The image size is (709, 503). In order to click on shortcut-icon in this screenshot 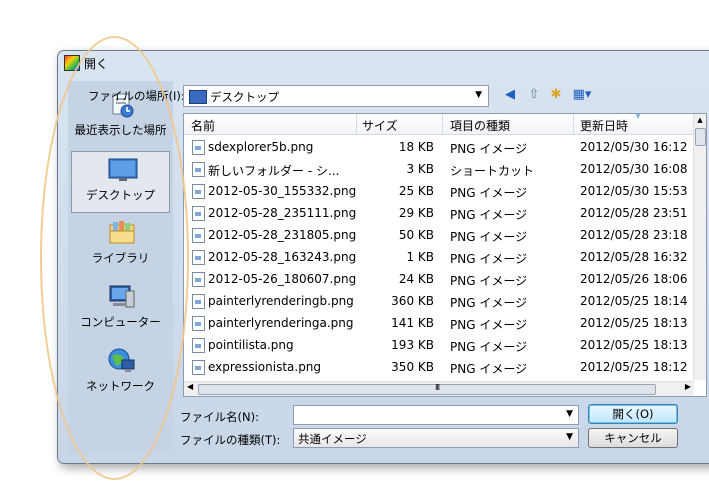, I will do `click(198, 169)`.